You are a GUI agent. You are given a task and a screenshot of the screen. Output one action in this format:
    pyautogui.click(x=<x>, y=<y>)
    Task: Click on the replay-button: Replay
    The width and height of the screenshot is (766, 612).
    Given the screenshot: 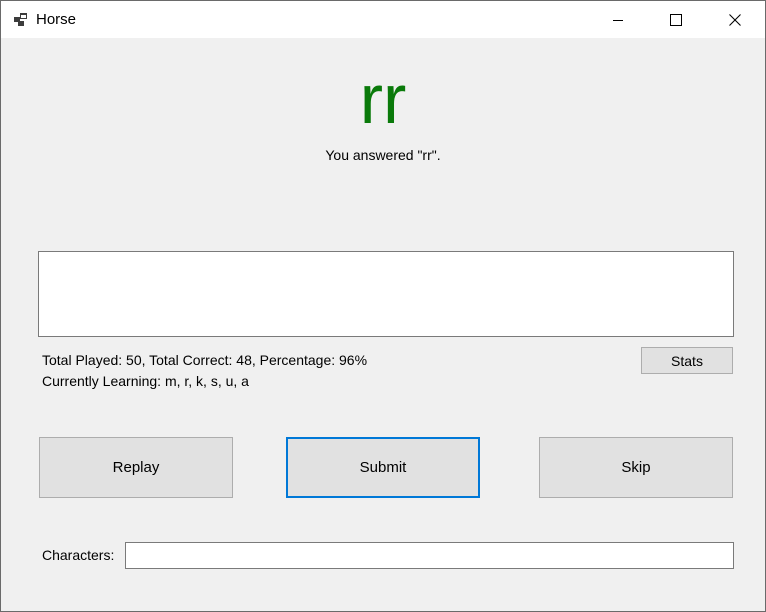 What is the action you would take?
    pyautogui.click(x=136, y=467)
    